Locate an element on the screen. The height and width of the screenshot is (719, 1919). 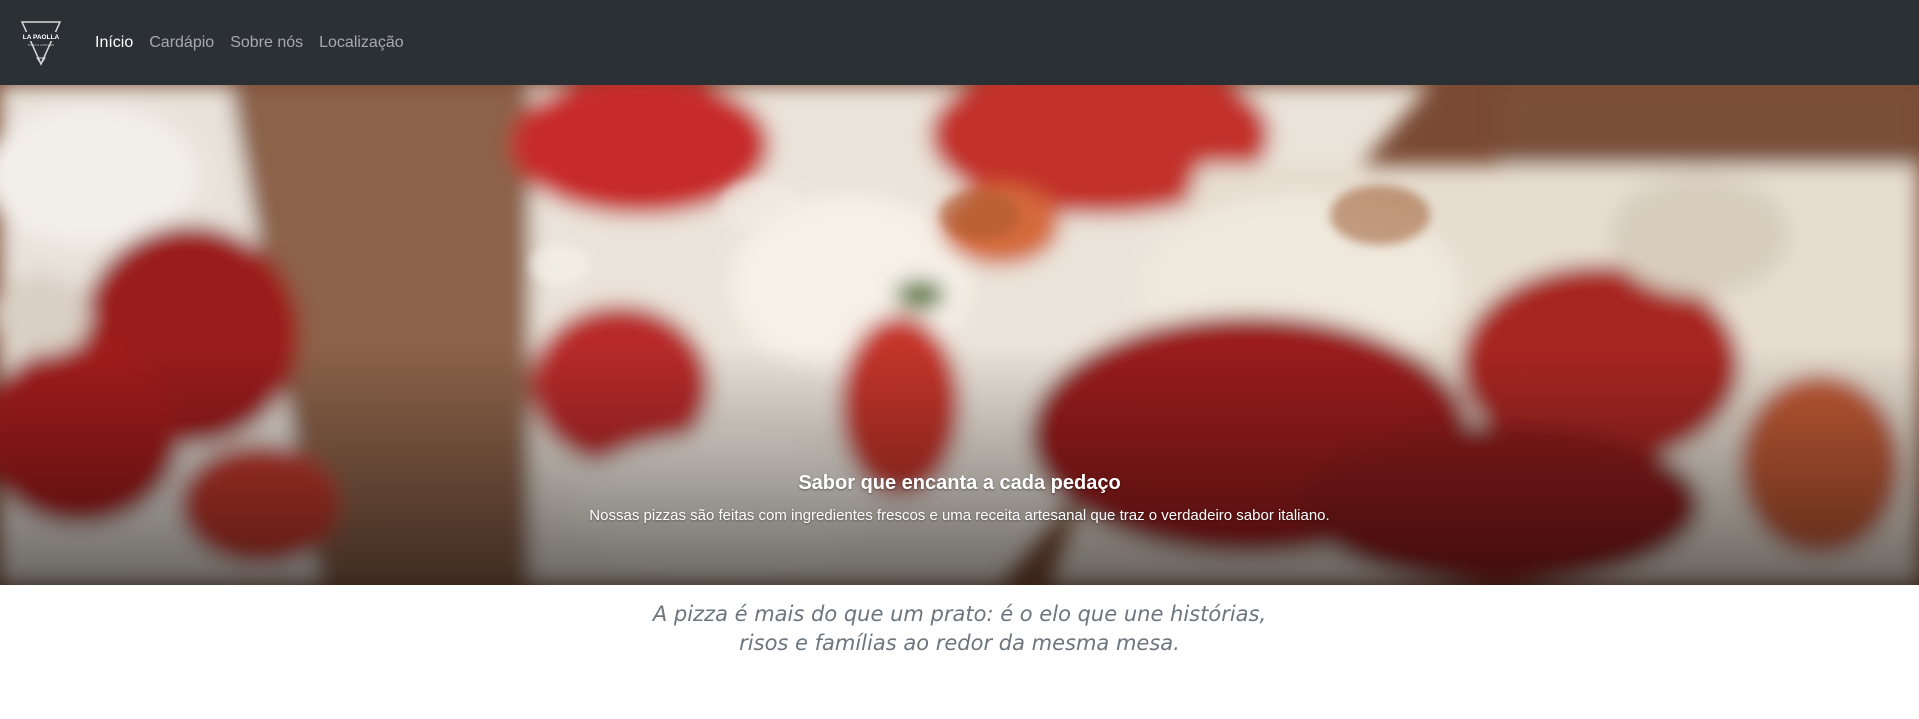
logo-text: LA PAOLLA is located at coordinates (41, 37).